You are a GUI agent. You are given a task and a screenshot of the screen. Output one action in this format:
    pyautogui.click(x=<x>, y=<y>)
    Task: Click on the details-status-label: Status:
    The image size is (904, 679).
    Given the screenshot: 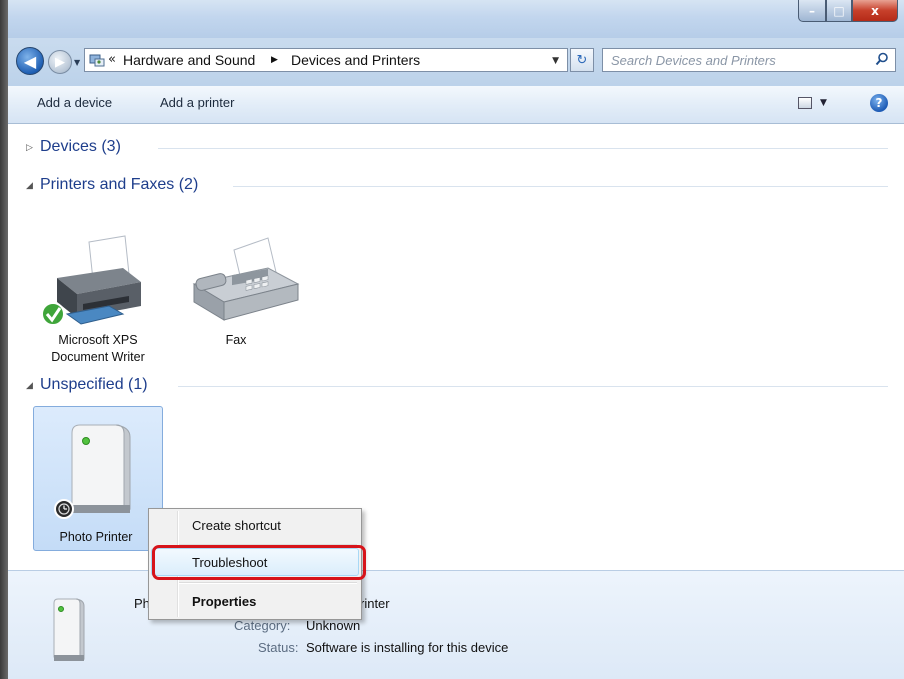 What is the action you would take?
    pyautogui.click(x=278, y=647)
    